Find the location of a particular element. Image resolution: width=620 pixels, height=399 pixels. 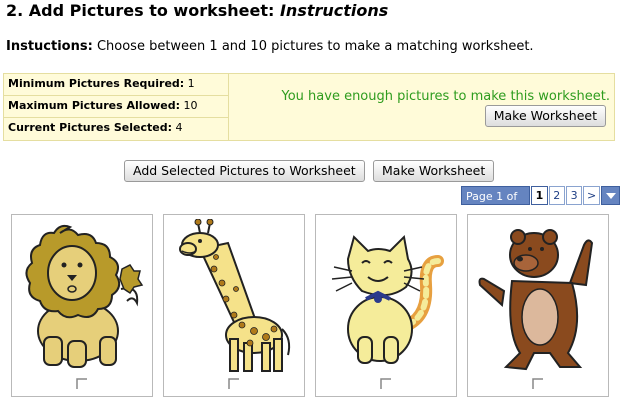

picture-card-giraffe is located at coordinates (234, 305).